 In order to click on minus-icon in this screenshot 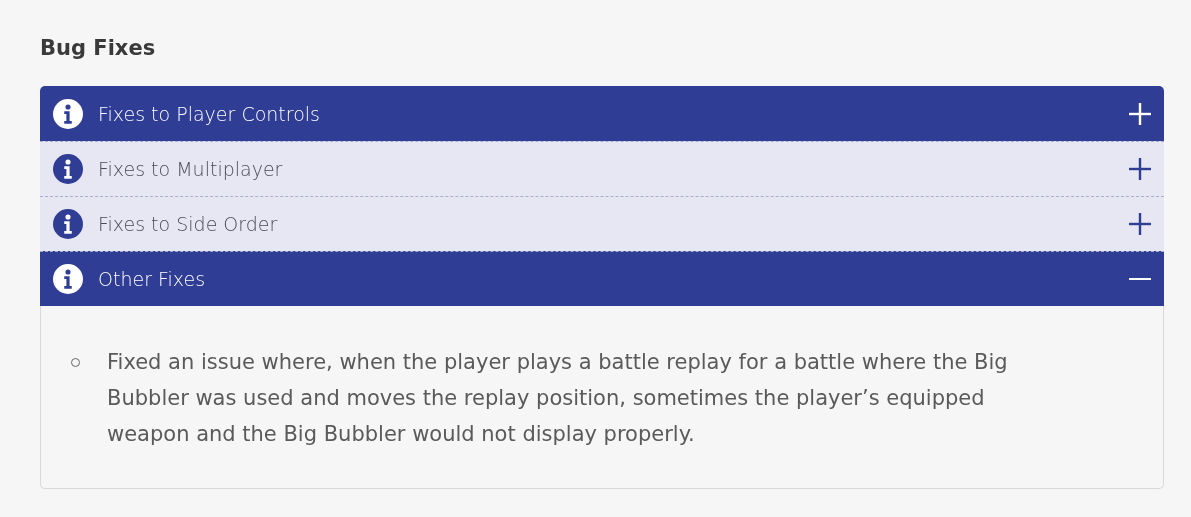, I will do `click(1140, 279)`.